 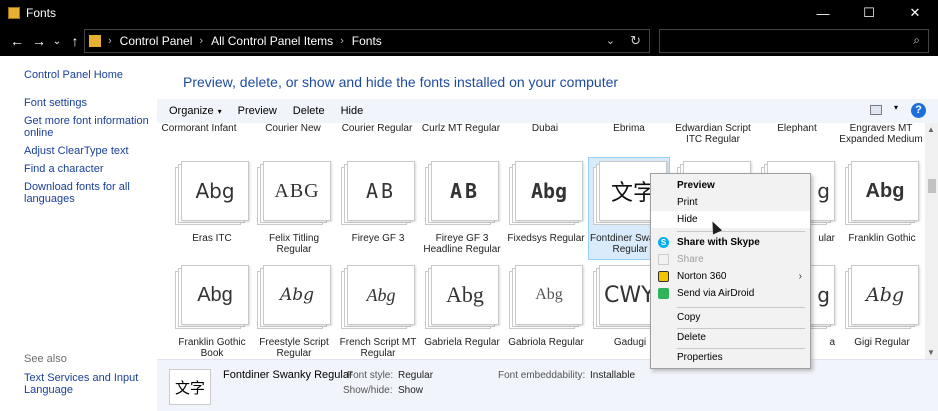 What do you see at coordinates (378, 312) in the screenshot?
I see `font-tile-french-script: Abg French Script MT Regular` at bounding box center [378, 312].